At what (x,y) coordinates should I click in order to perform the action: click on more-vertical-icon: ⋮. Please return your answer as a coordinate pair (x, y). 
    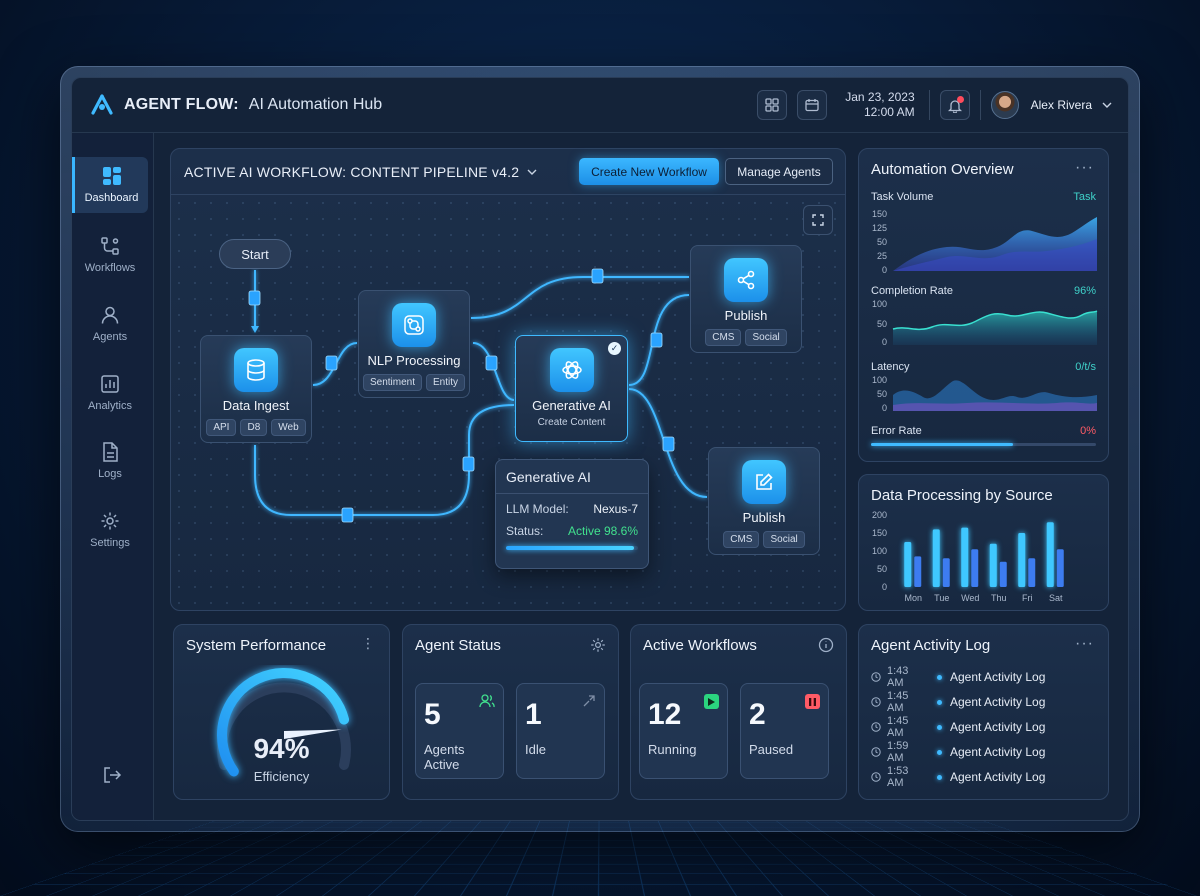
    Looking at the image, I should click on (368, 643).